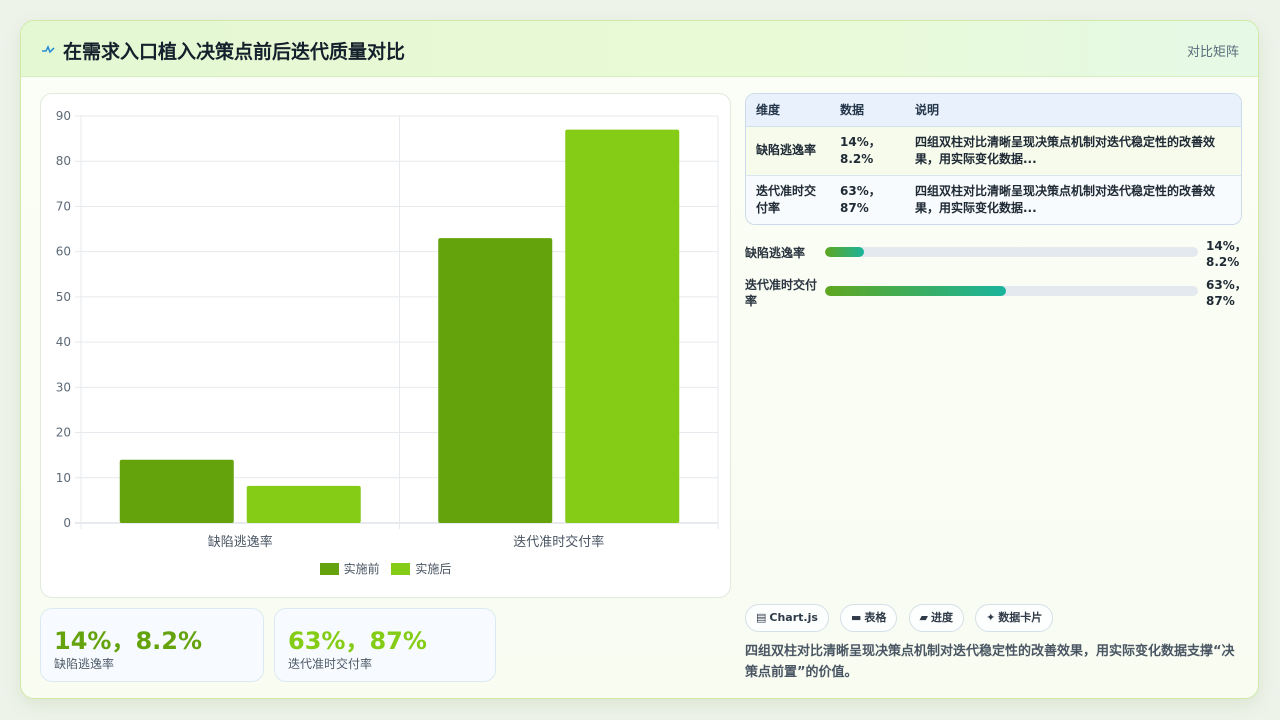 Image resolution: width=1280 pixels, height=720 pixels. What do you see at coordinates (361, 569) in the screenshot?
I see `legend-label-before: 实施前` at bounding box center [361, 569].